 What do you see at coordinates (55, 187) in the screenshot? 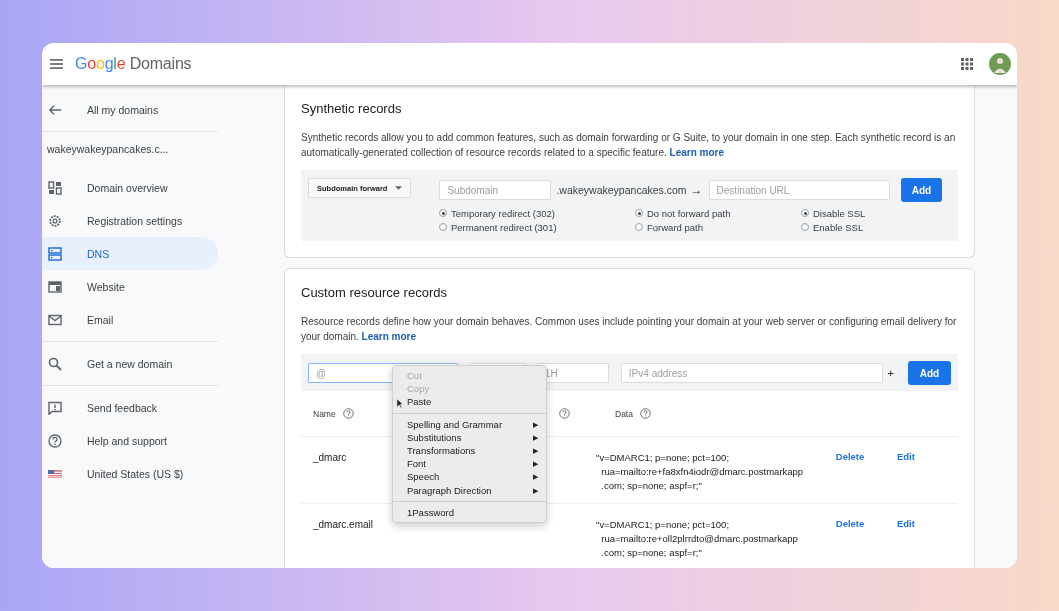
I see `dashboard-icon` at bounding box center [55, 187].